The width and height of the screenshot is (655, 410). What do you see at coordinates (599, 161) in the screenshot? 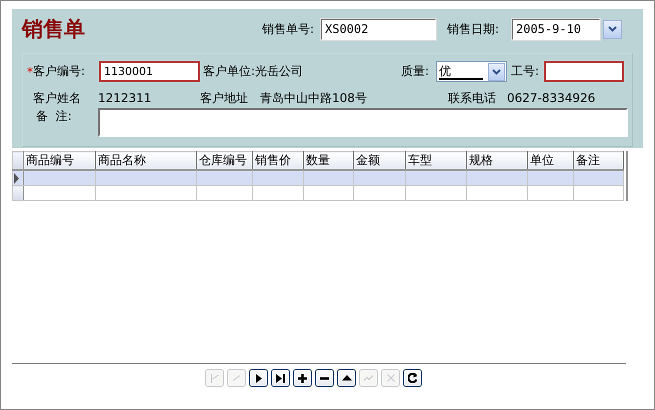
I see `column-header: 备注` at bounding box center [599, 161].